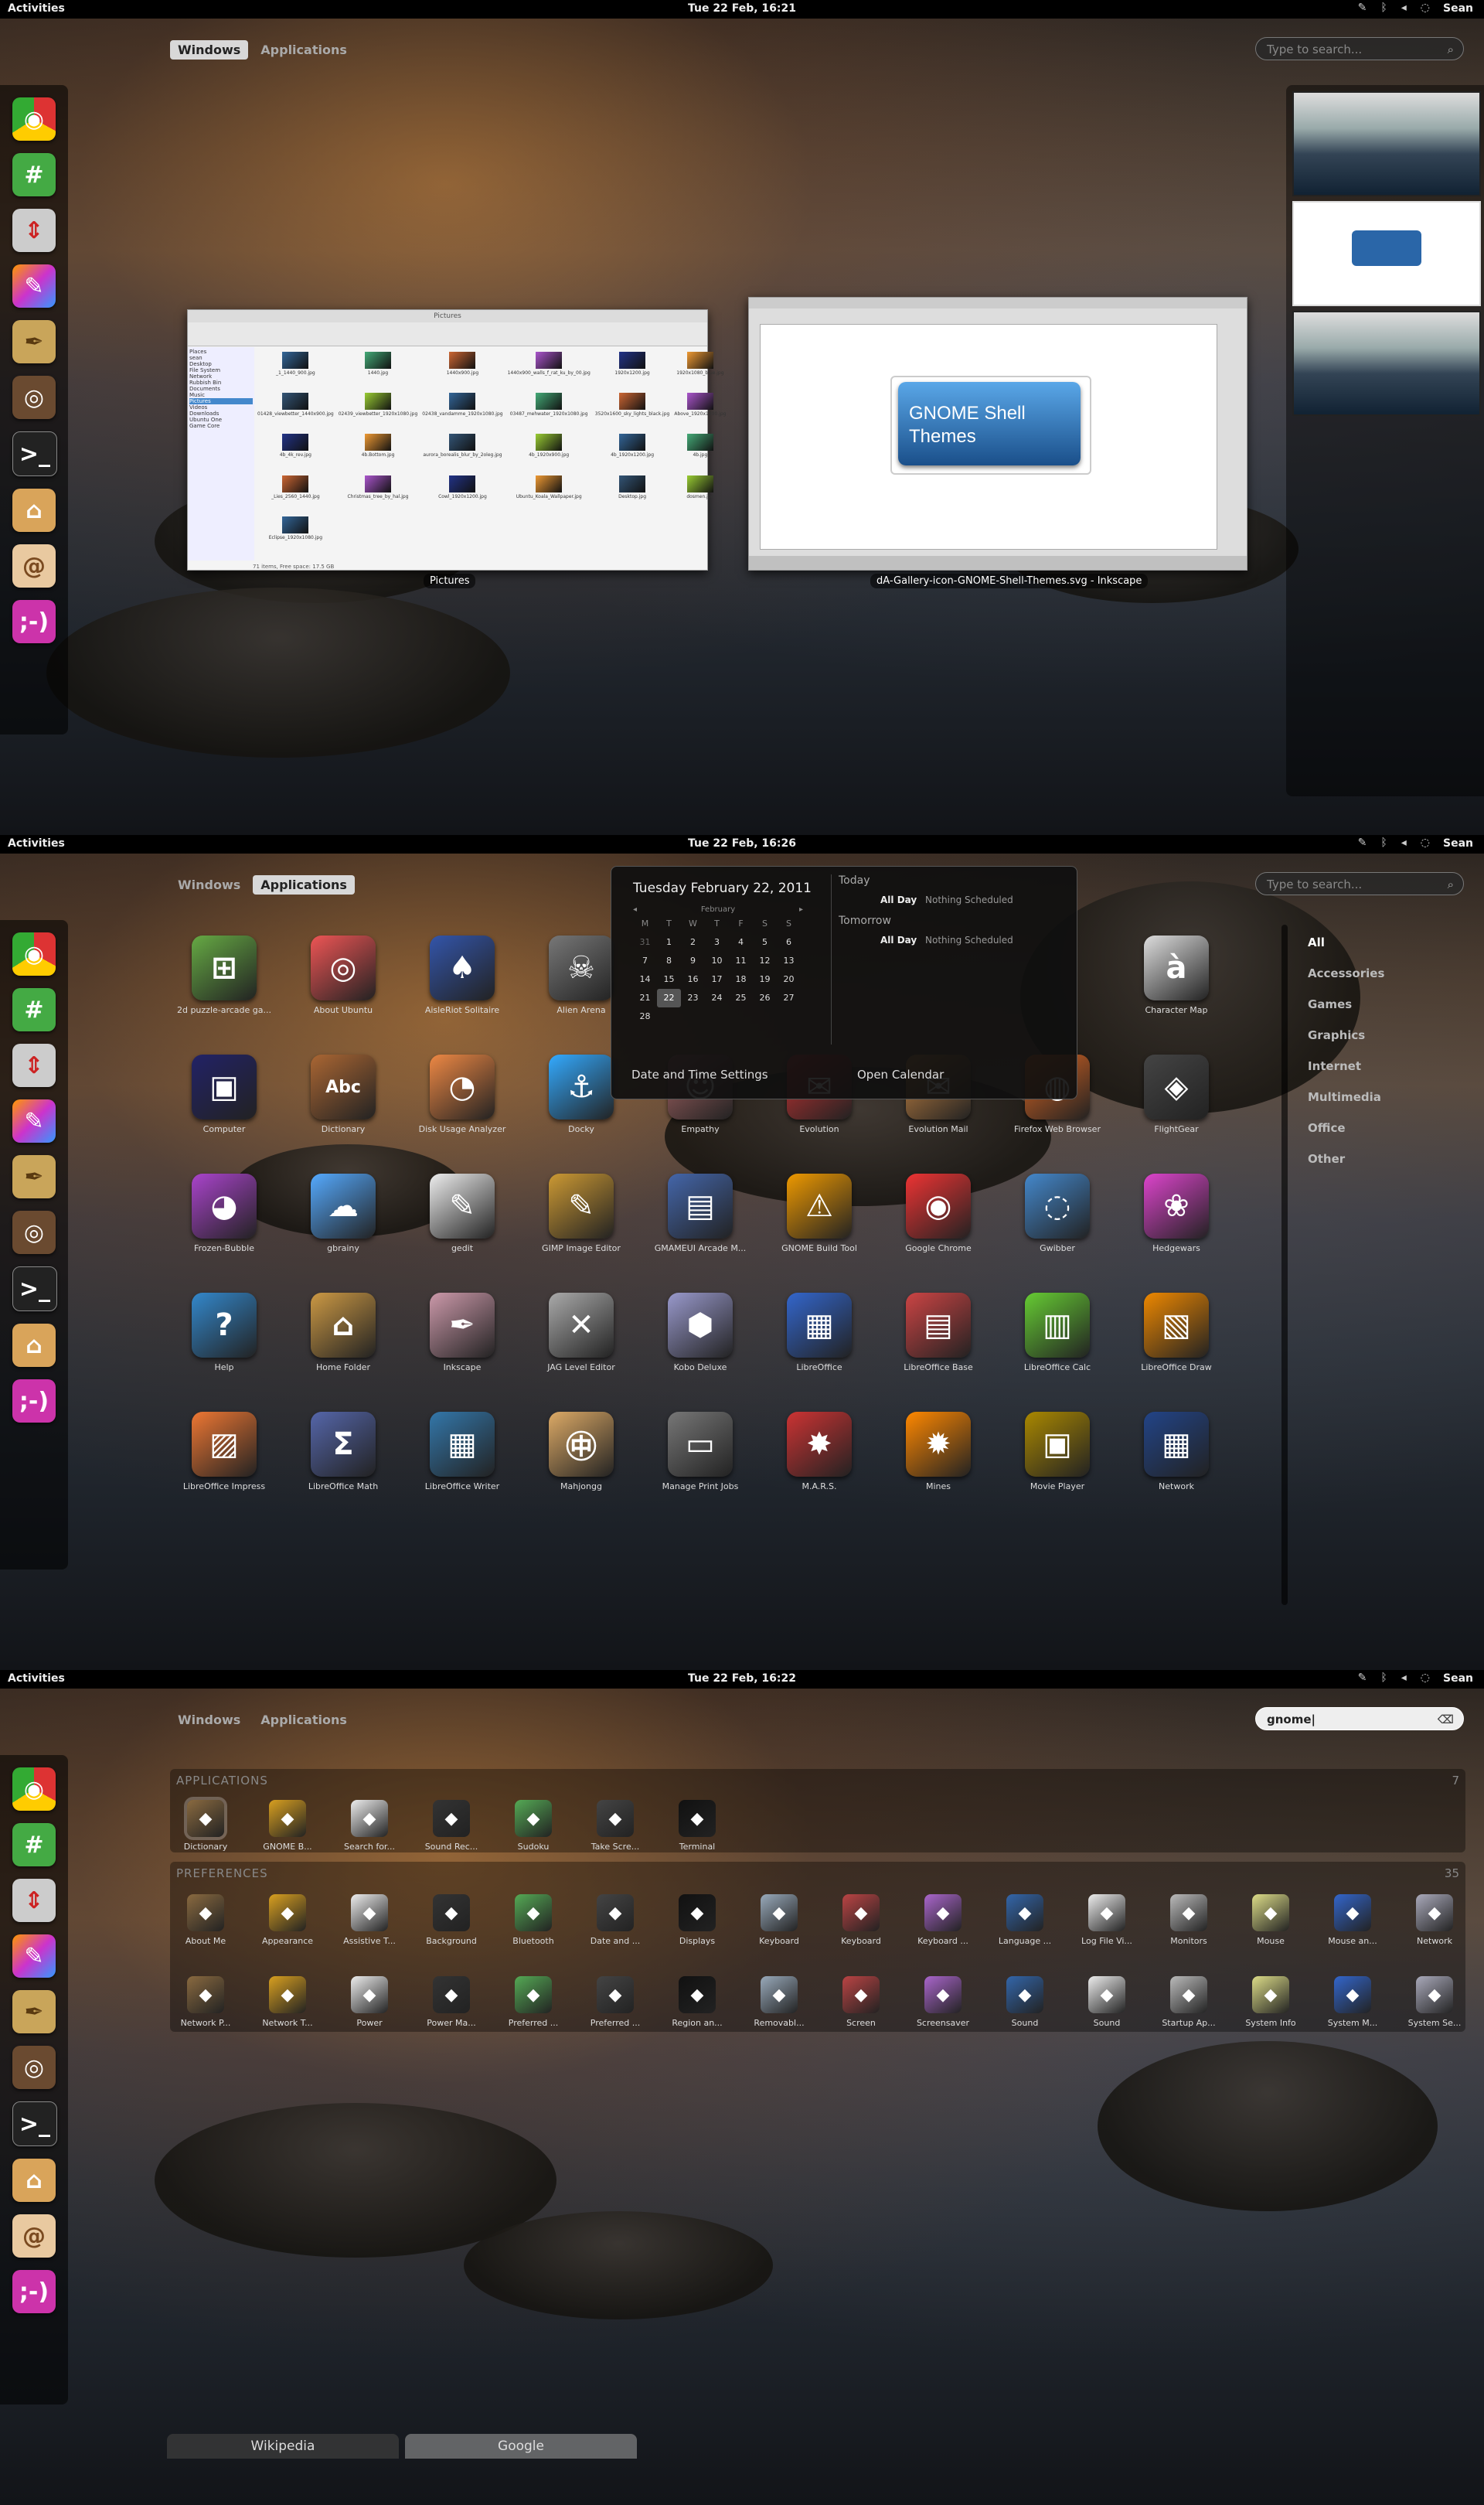 The height and width of the screenshot is (2505, 1484). What do you see at coordinates (789, 998) in the screenshot?
I see `calendar-day: 27` at bounding box center [789, 998].